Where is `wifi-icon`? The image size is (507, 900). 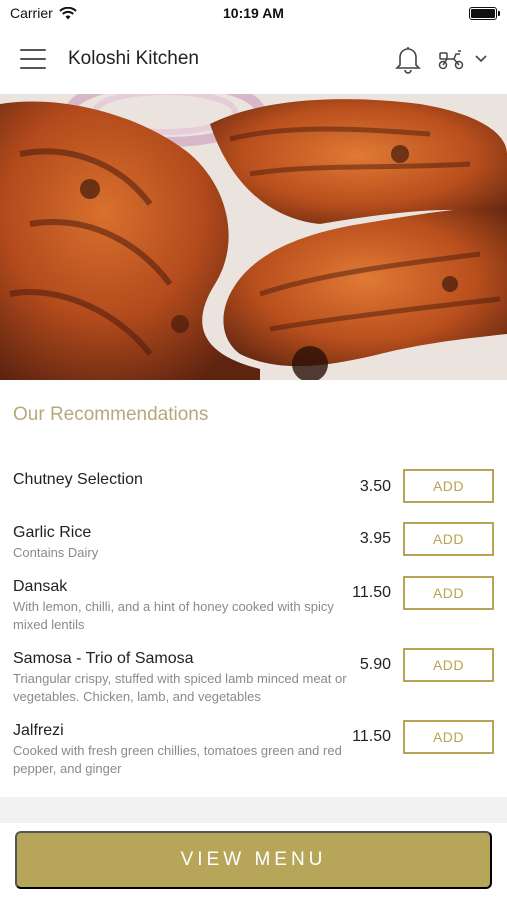
wifi-icon is located at coordinates (68, 12).